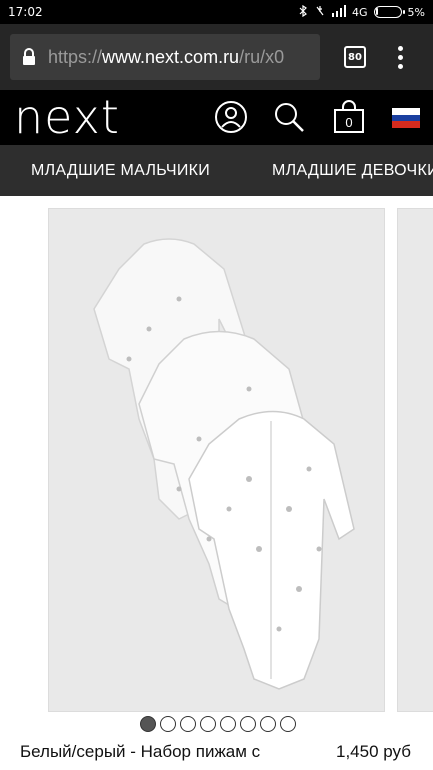 This screenshot has width=433, height=770. Describe the element at coordinates (29, 56) in the screenshot. I see `lock-icon` at that location.